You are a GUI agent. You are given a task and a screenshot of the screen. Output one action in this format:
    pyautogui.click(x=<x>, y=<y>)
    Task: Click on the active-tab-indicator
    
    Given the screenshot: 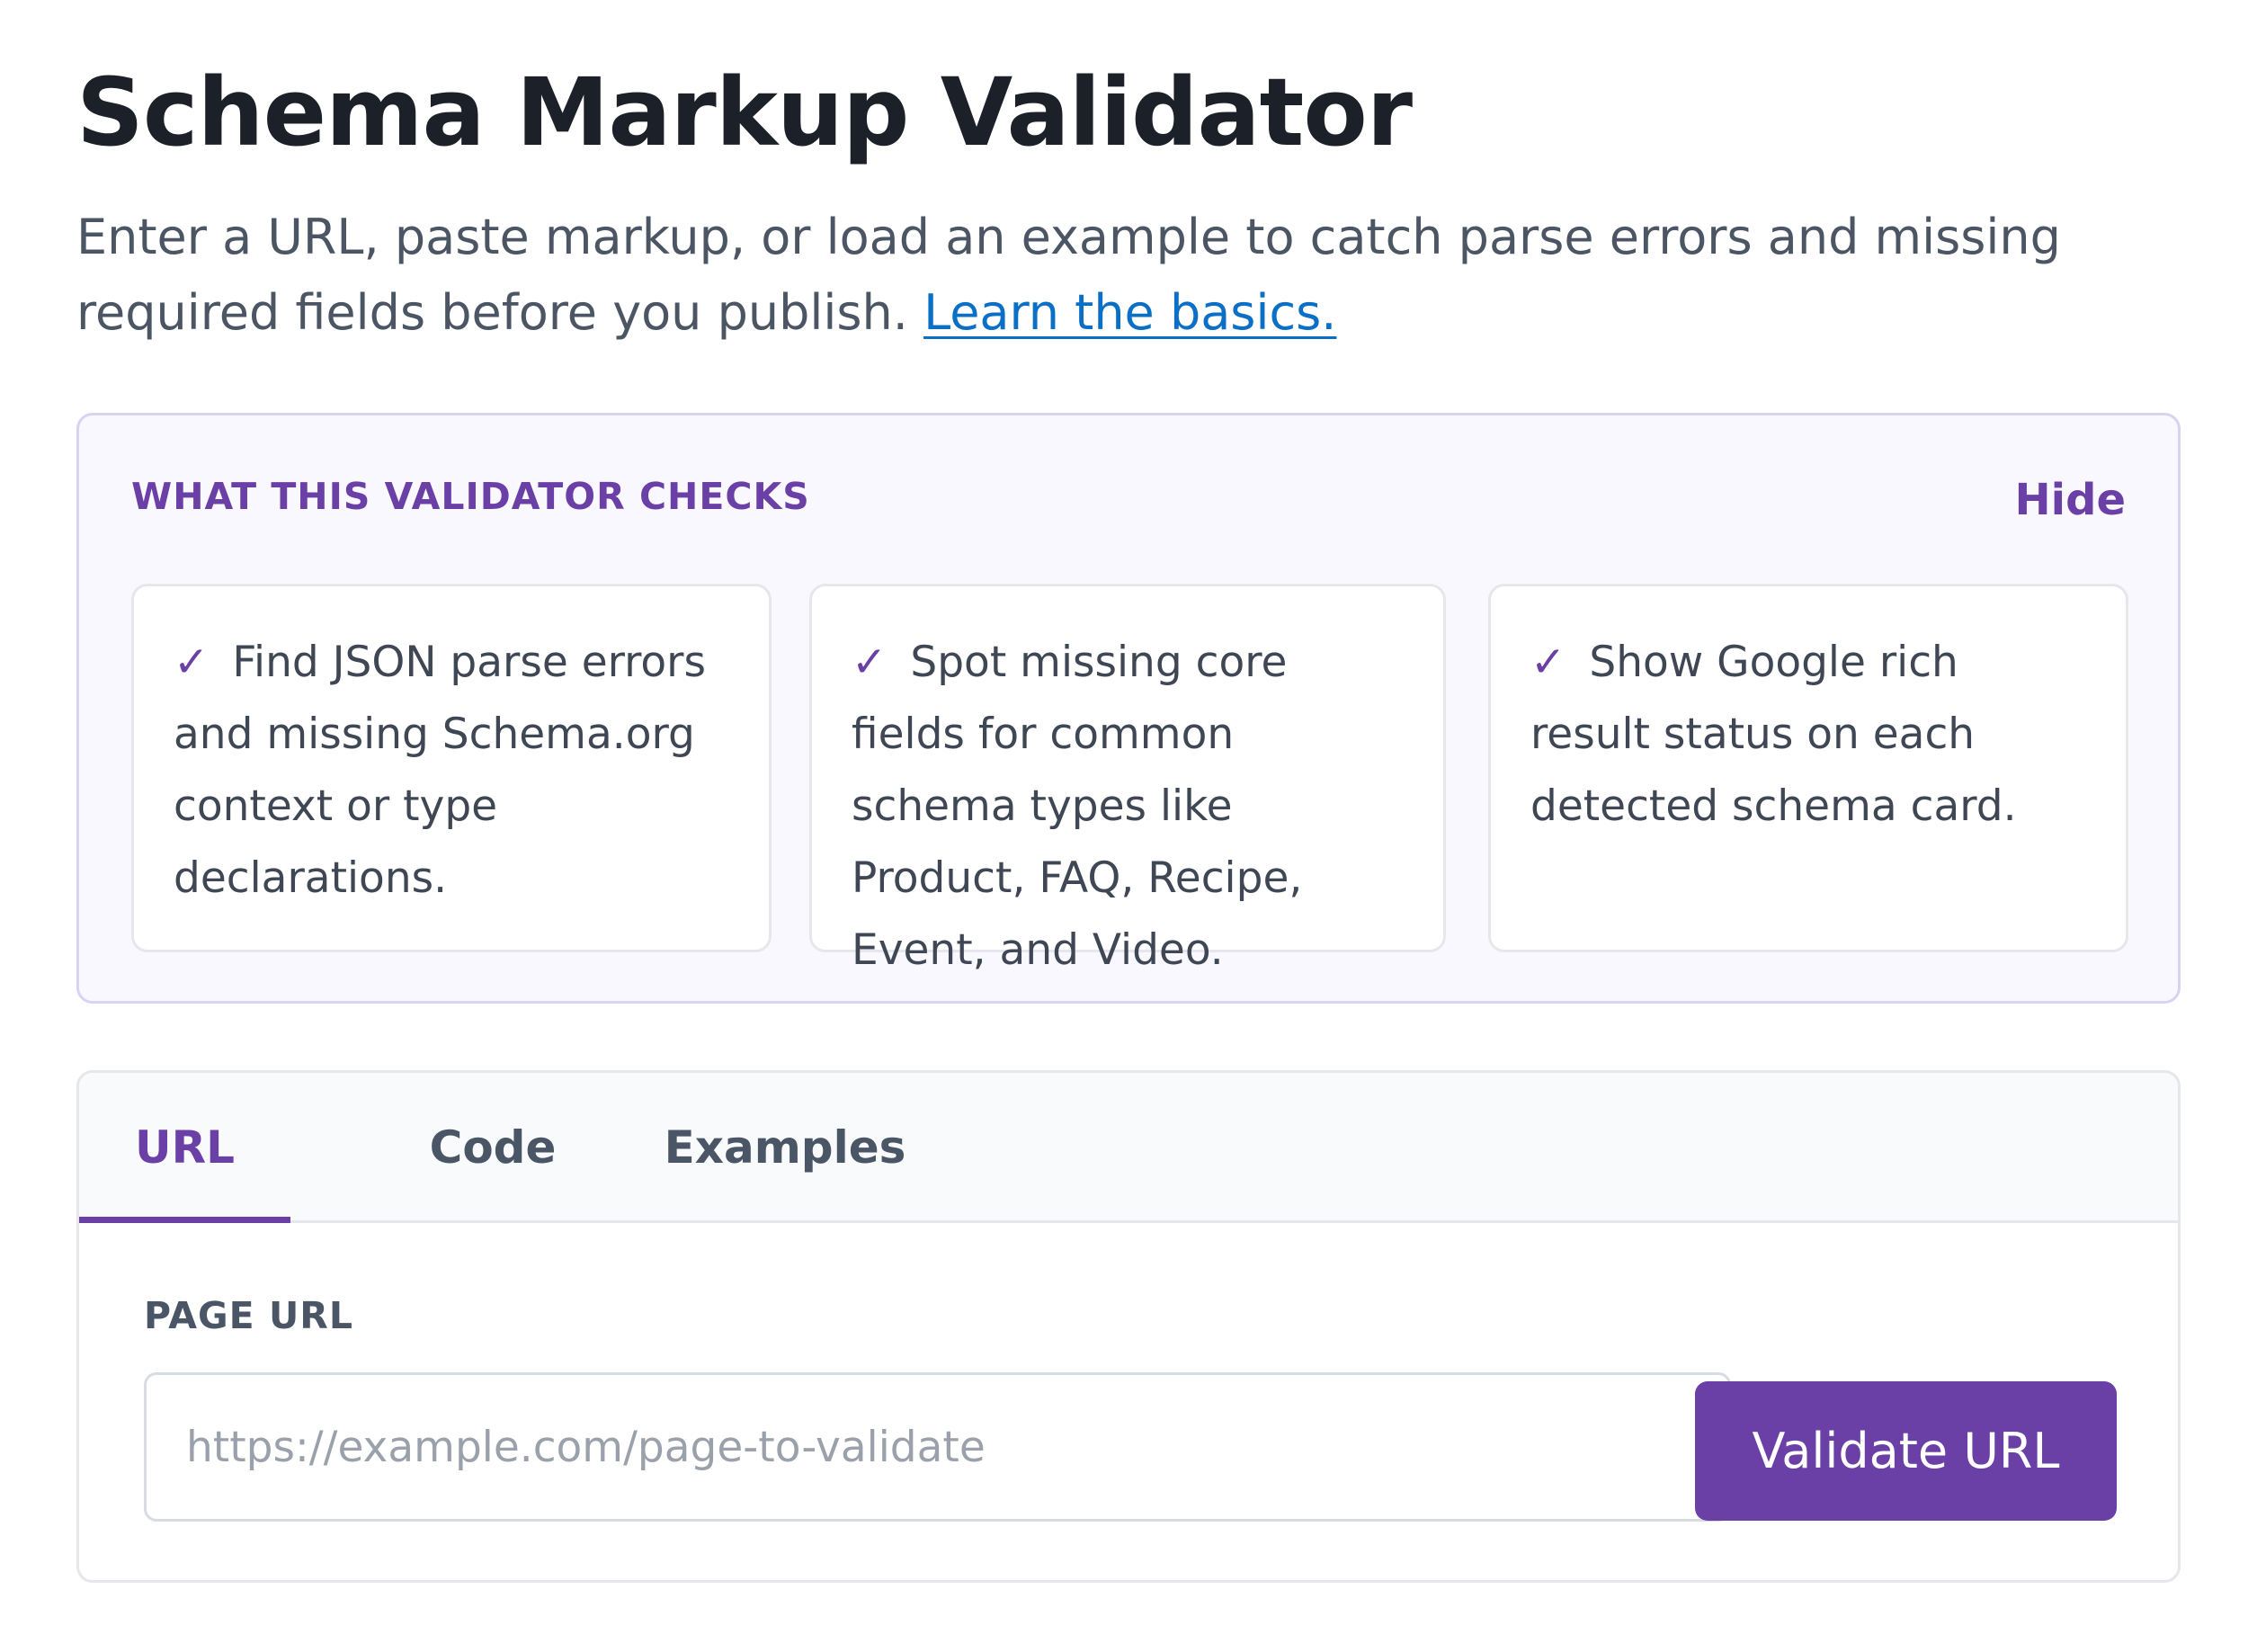 What is the action you would take?
    pyautogui.click(x=184, y=1220)
    